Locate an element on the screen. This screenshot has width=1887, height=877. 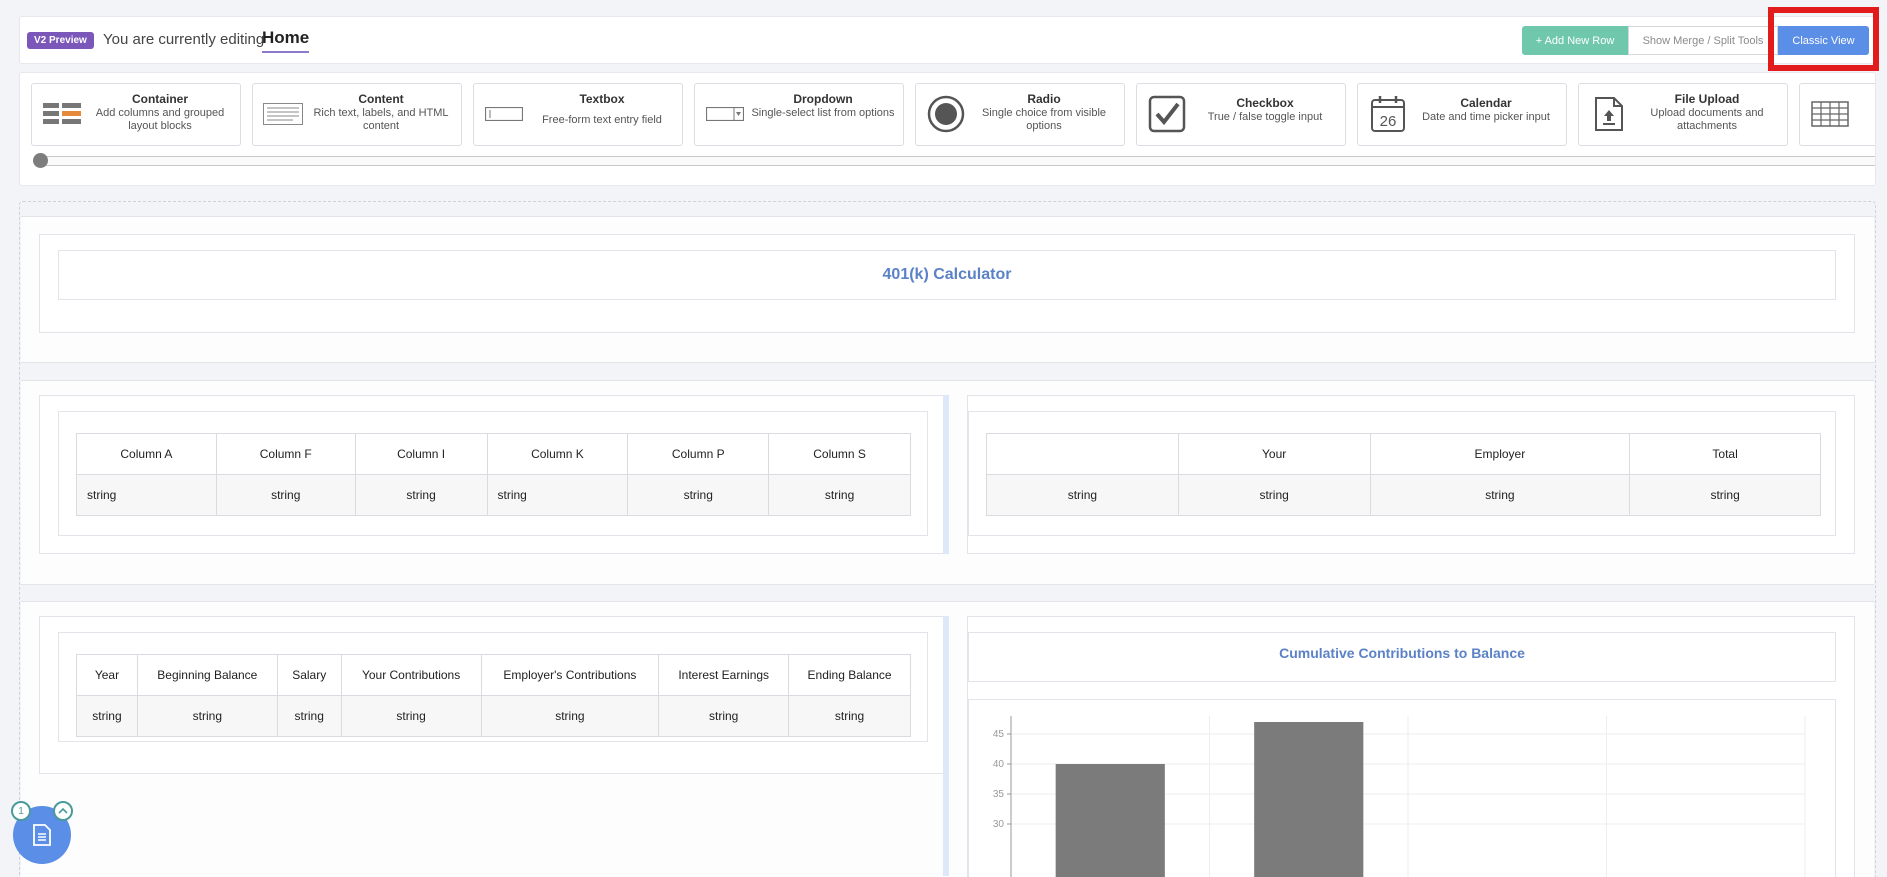
tool-radio: Radio Single choice from visible options is located at coordinates (1020, 114).